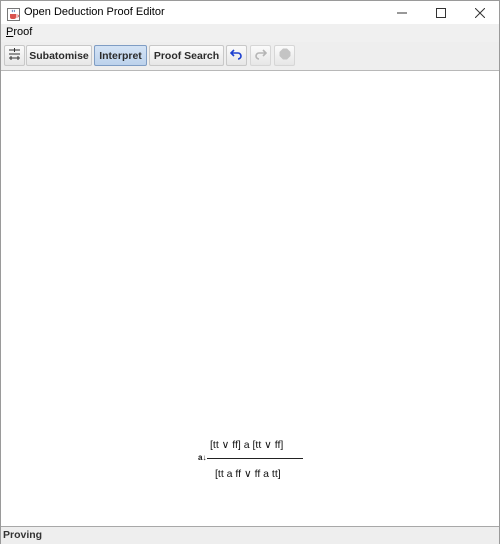 Image resolution: width=500 pixels, height=544 pixels. What do you see at coordinates (250, 535) in the screenshot?
I see `status-bar: Proving` at bounding box center [250, 535].